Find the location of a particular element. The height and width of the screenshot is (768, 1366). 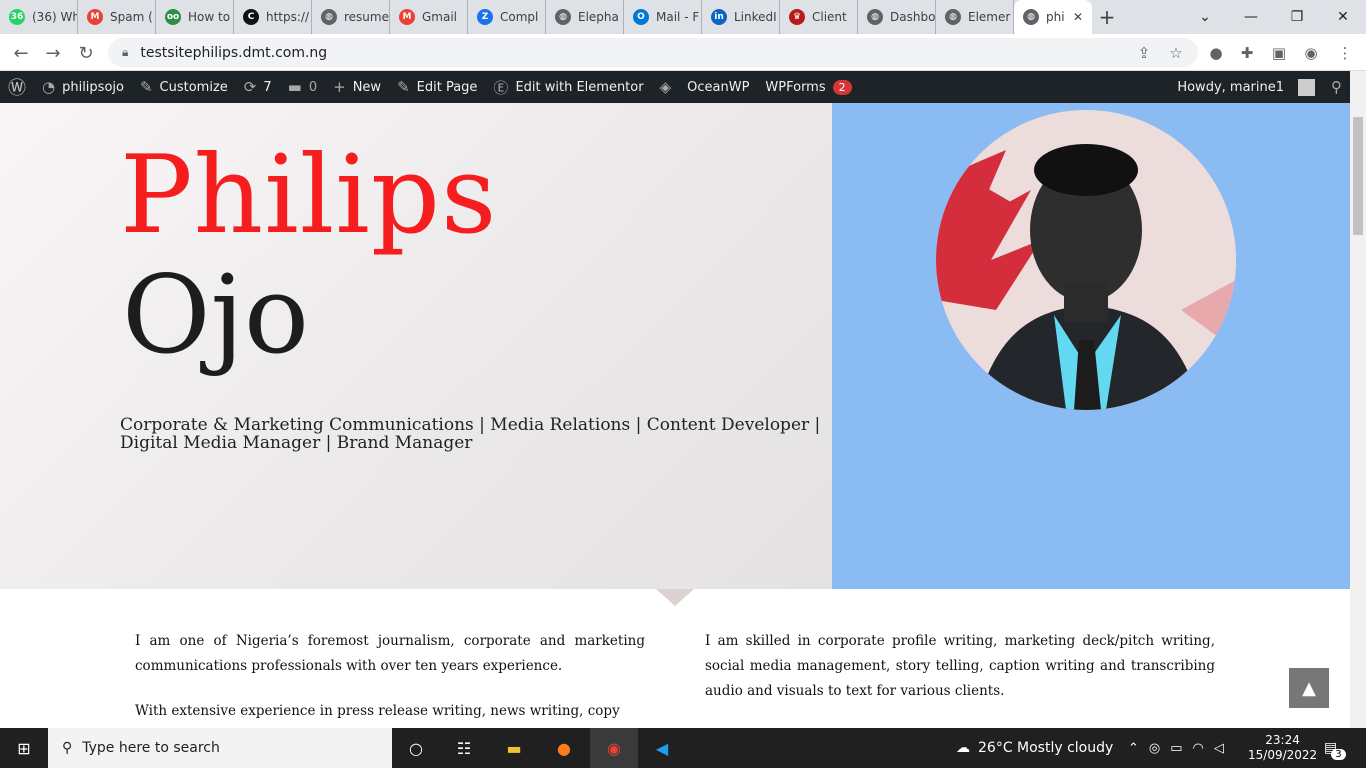

forward-arrow-icon: → is located at coordinates (53, 53).